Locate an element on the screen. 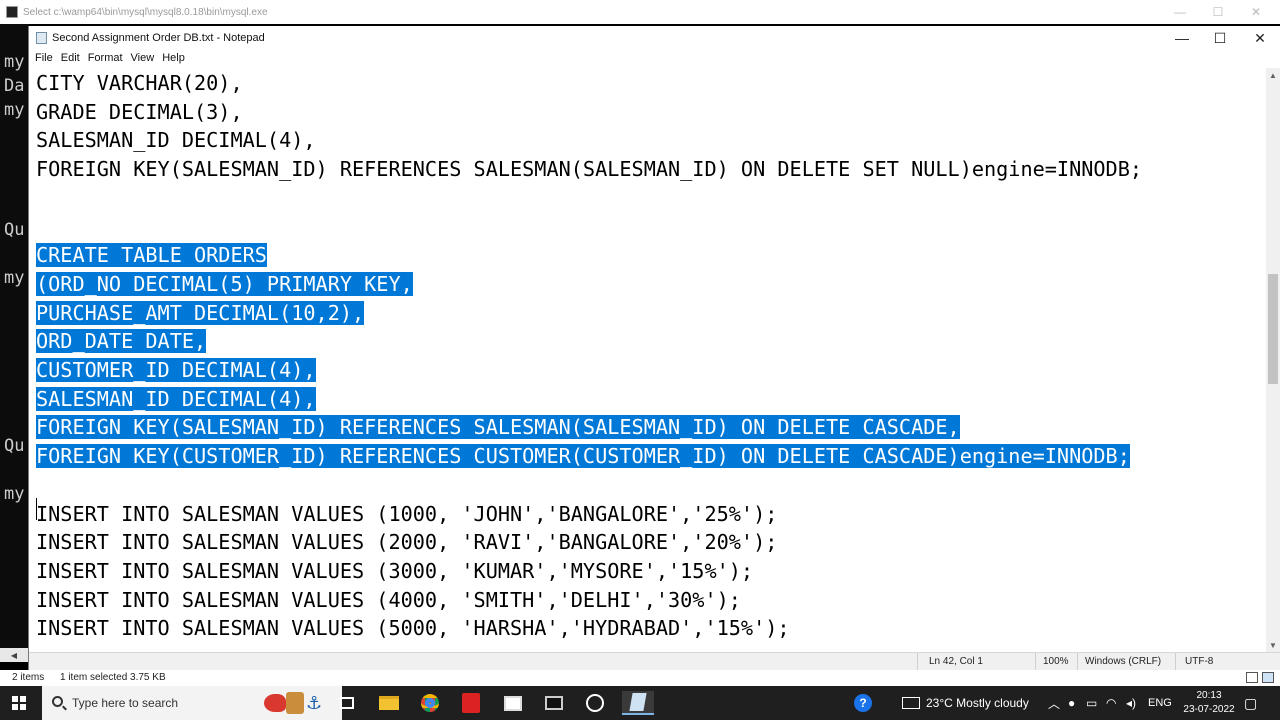  console-minimize-button: — is located at coordinates (1180, 12).